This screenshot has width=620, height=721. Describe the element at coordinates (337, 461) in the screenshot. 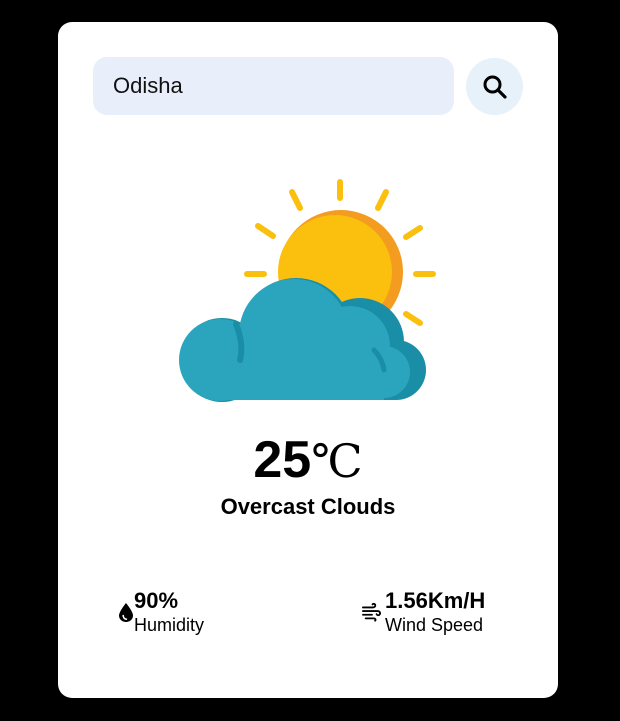

I see `temperature-unit: ℃` at that location.